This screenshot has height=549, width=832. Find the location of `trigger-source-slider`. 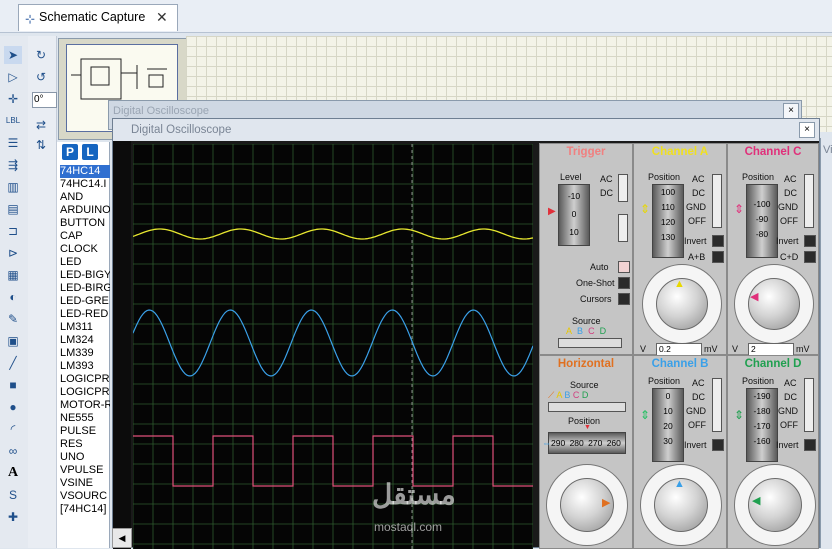

trigger-source-slider is located at coordinates (590, 343).